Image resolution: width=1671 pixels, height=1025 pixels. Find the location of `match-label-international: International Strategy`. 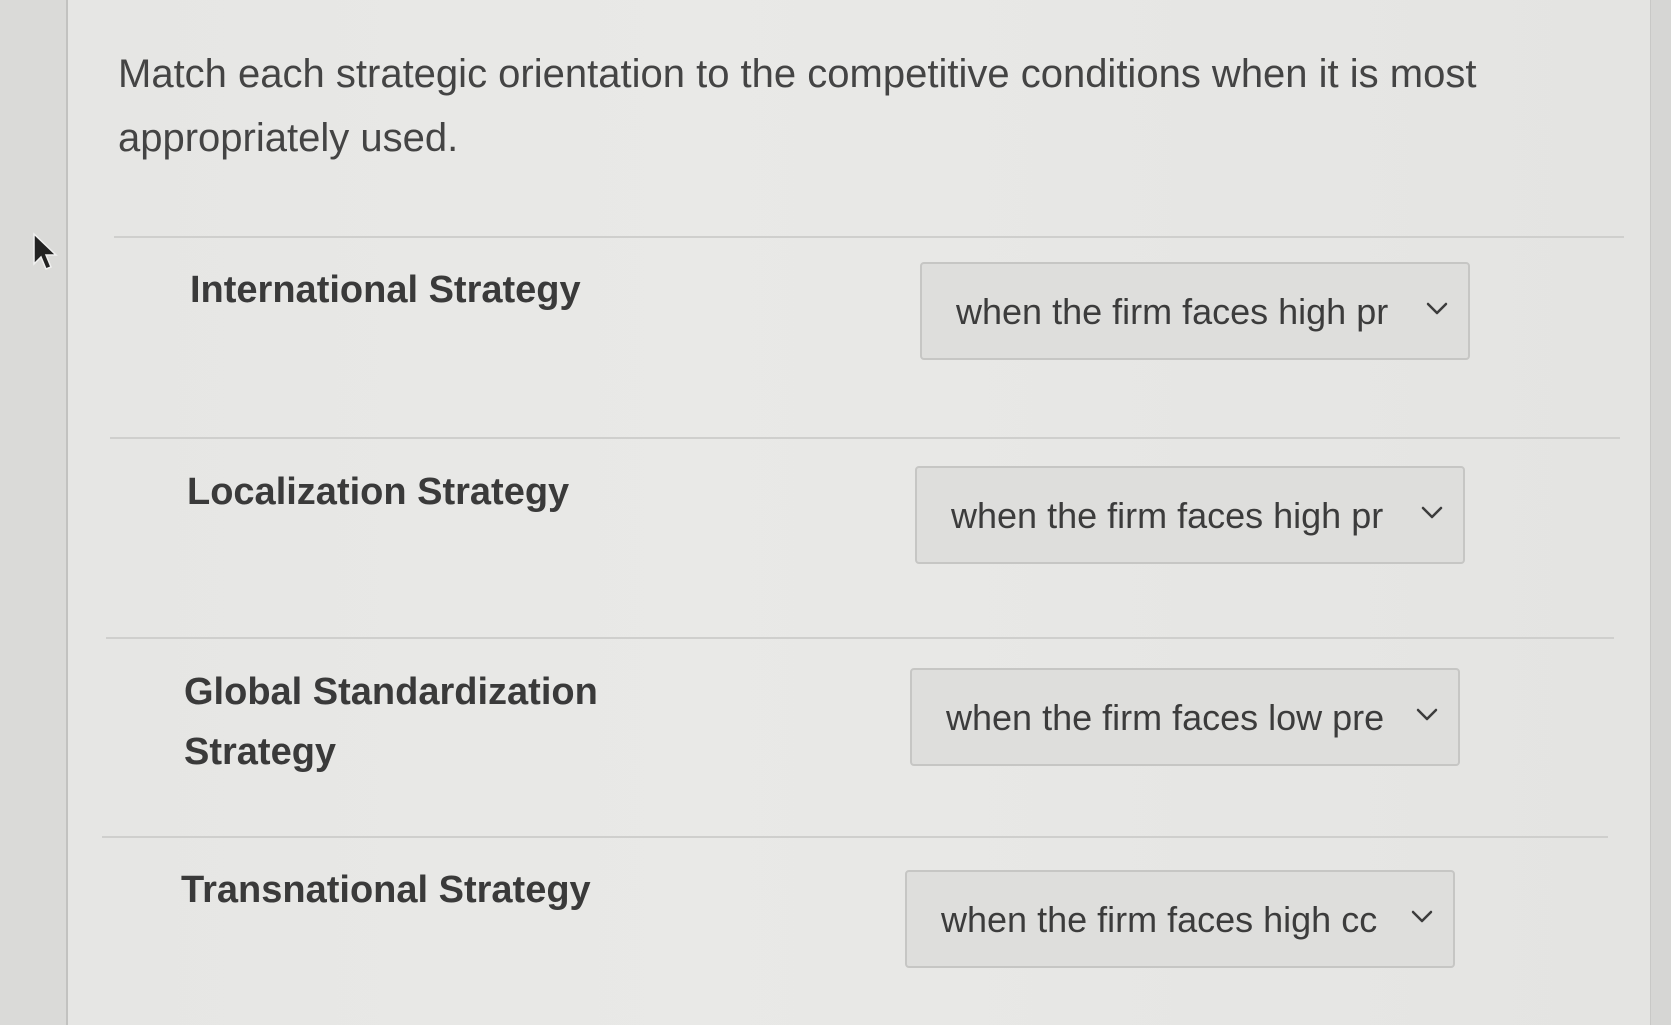

match-label-international: International Strategy is located at coordinates (385, 290).